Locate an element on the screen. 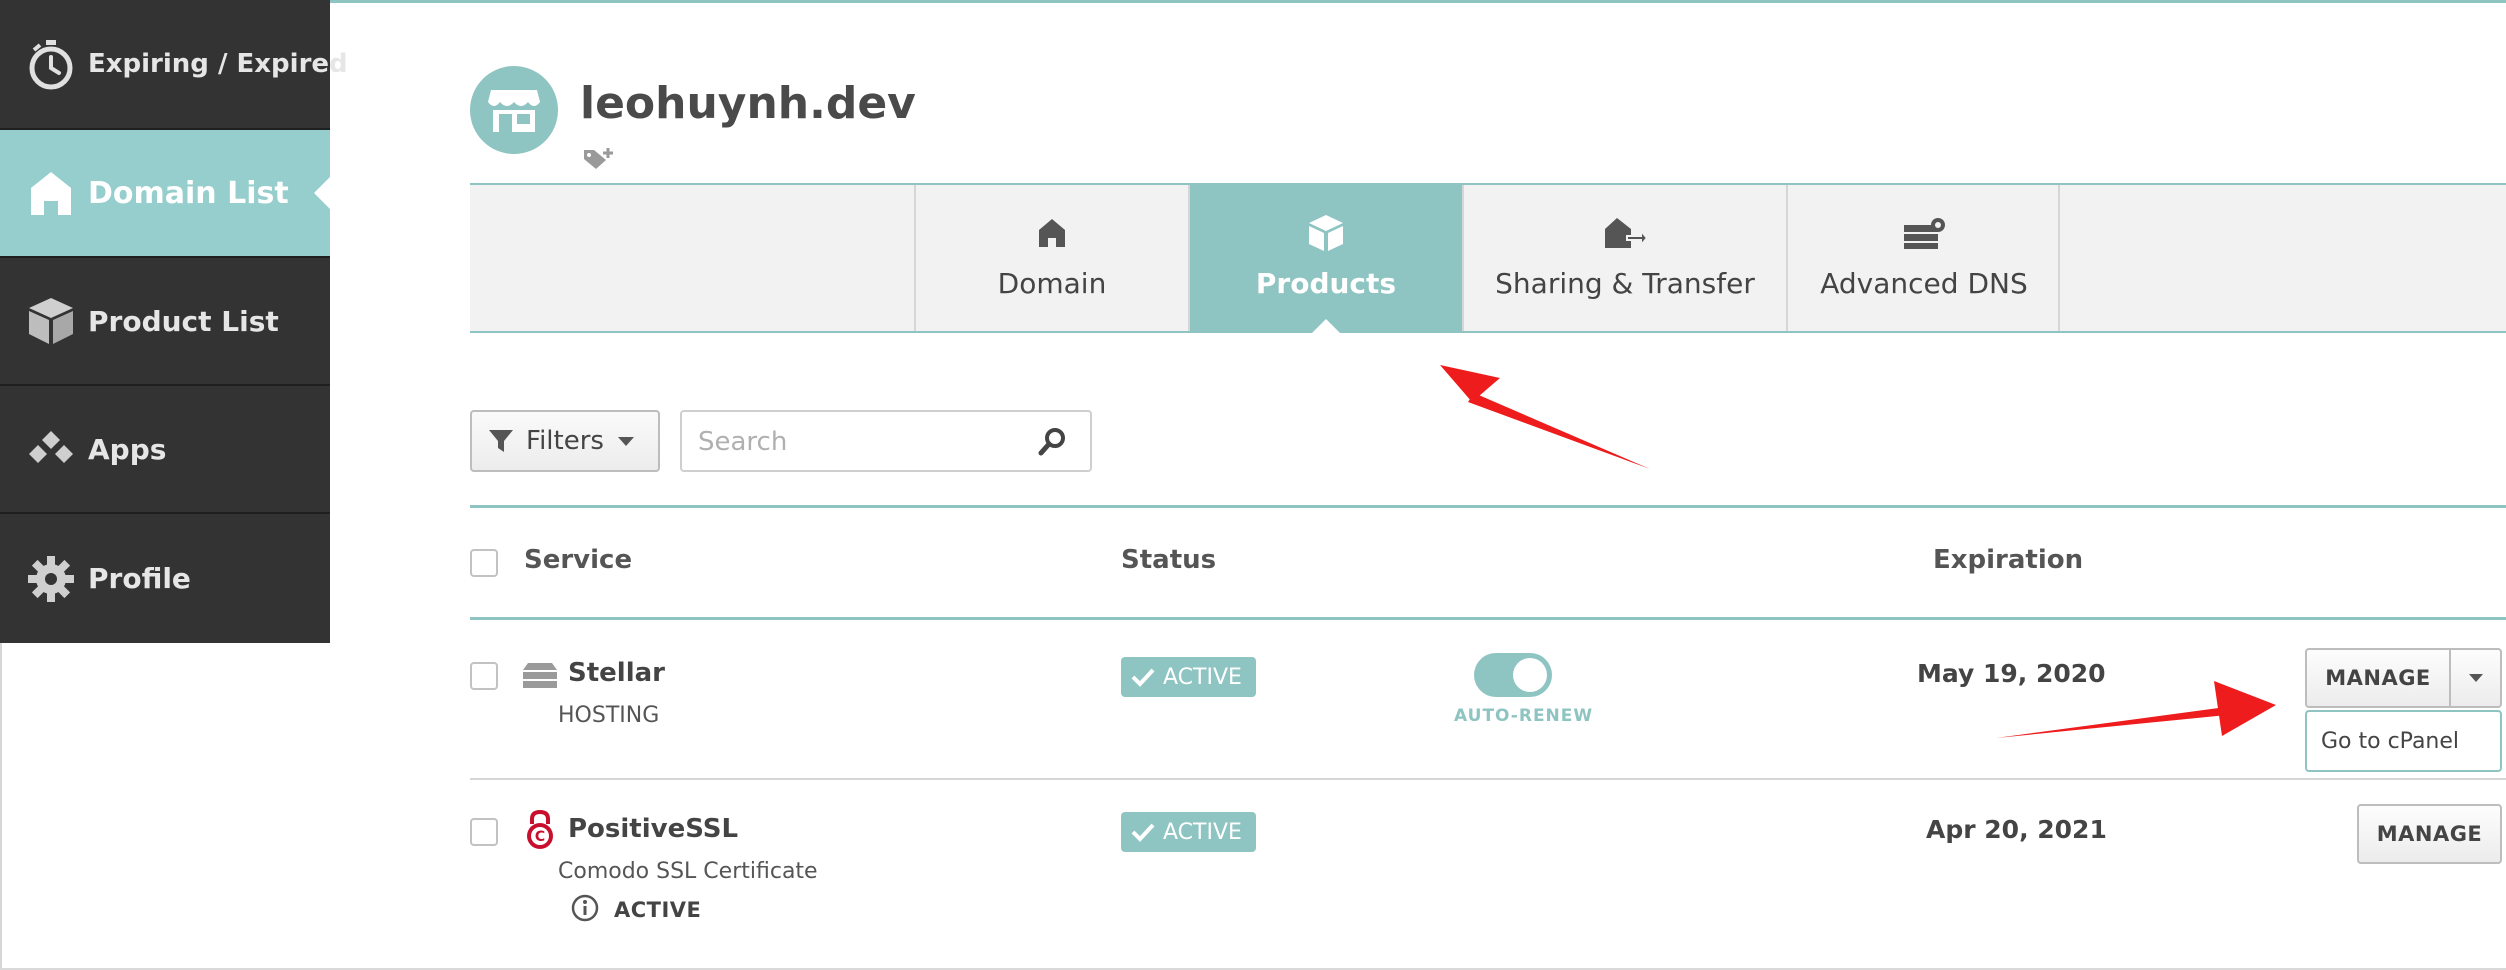 The image size is (2506, 970). server-icon is located at coordinates (540, 678).